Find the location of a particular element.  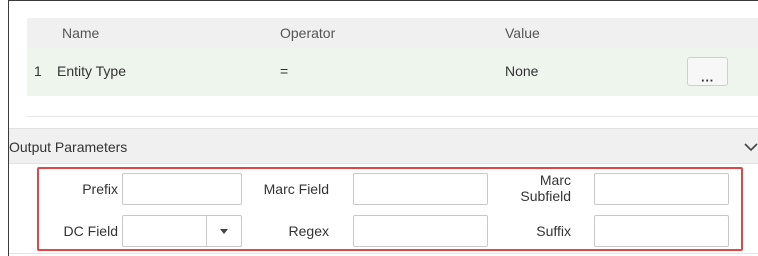

marc-subfield-label-line1: Marc is located at coordinates (555, 180).